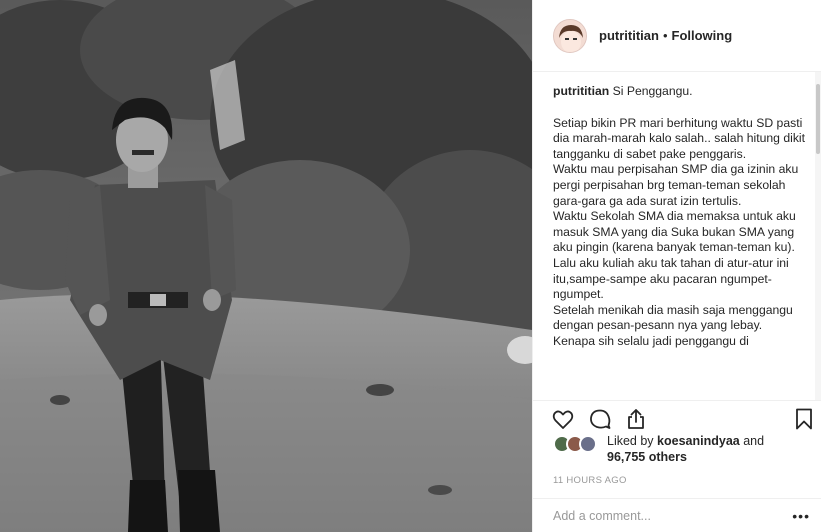 This screenshot has width=821, height=532. Describe the element at coordinates (629, 35) in the screenshot. I see `header-username-link: putrititian` at that location.